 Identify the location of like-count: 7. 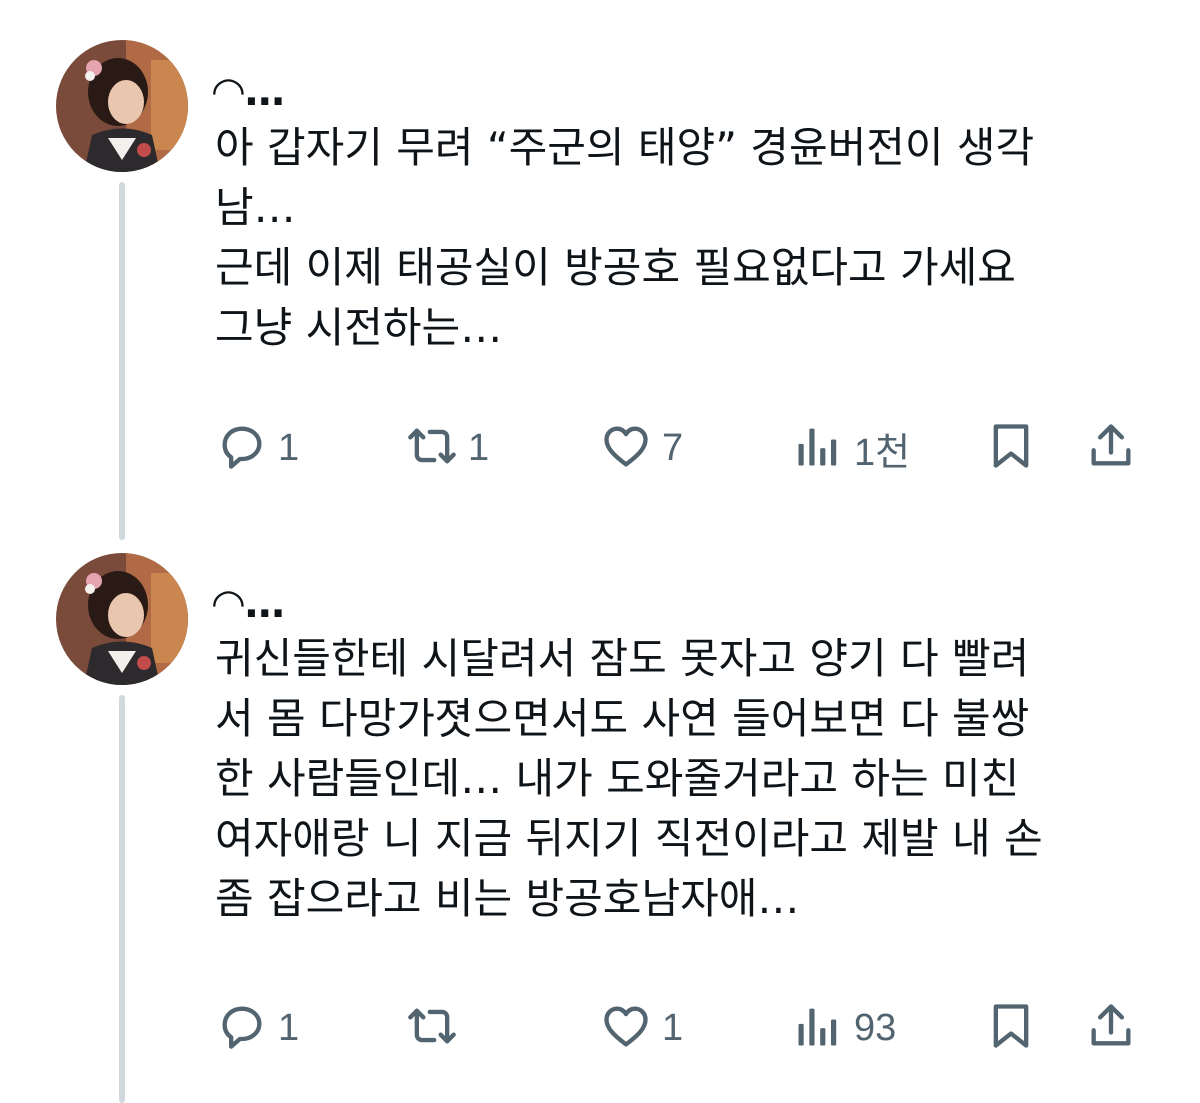
(673, 447).